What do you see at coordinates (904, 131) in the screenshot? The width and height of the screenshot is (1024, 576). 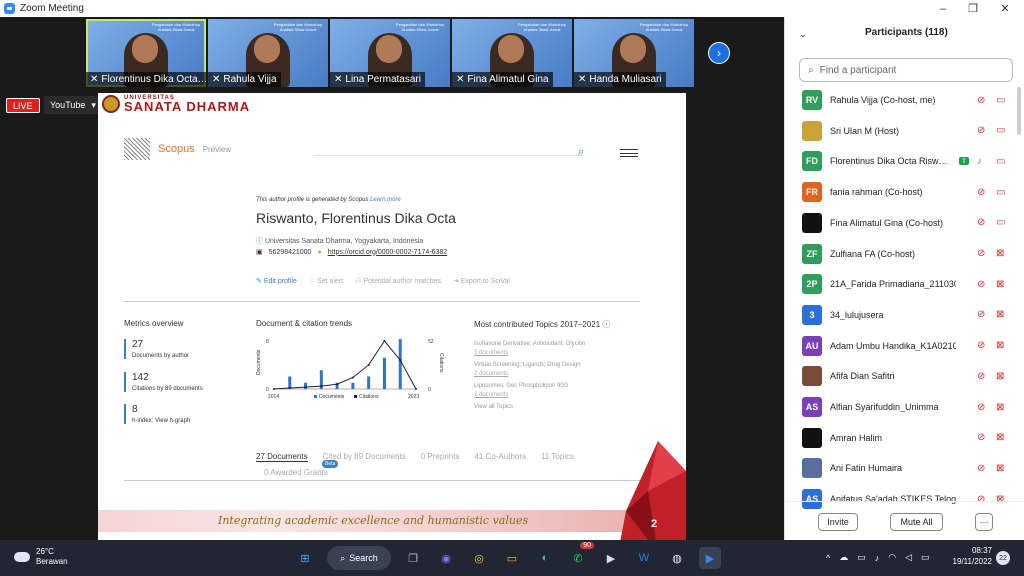 I see `participant-row: Sri Ulan M (Host) ⊘ ▭` at bounding box center [904, 131].